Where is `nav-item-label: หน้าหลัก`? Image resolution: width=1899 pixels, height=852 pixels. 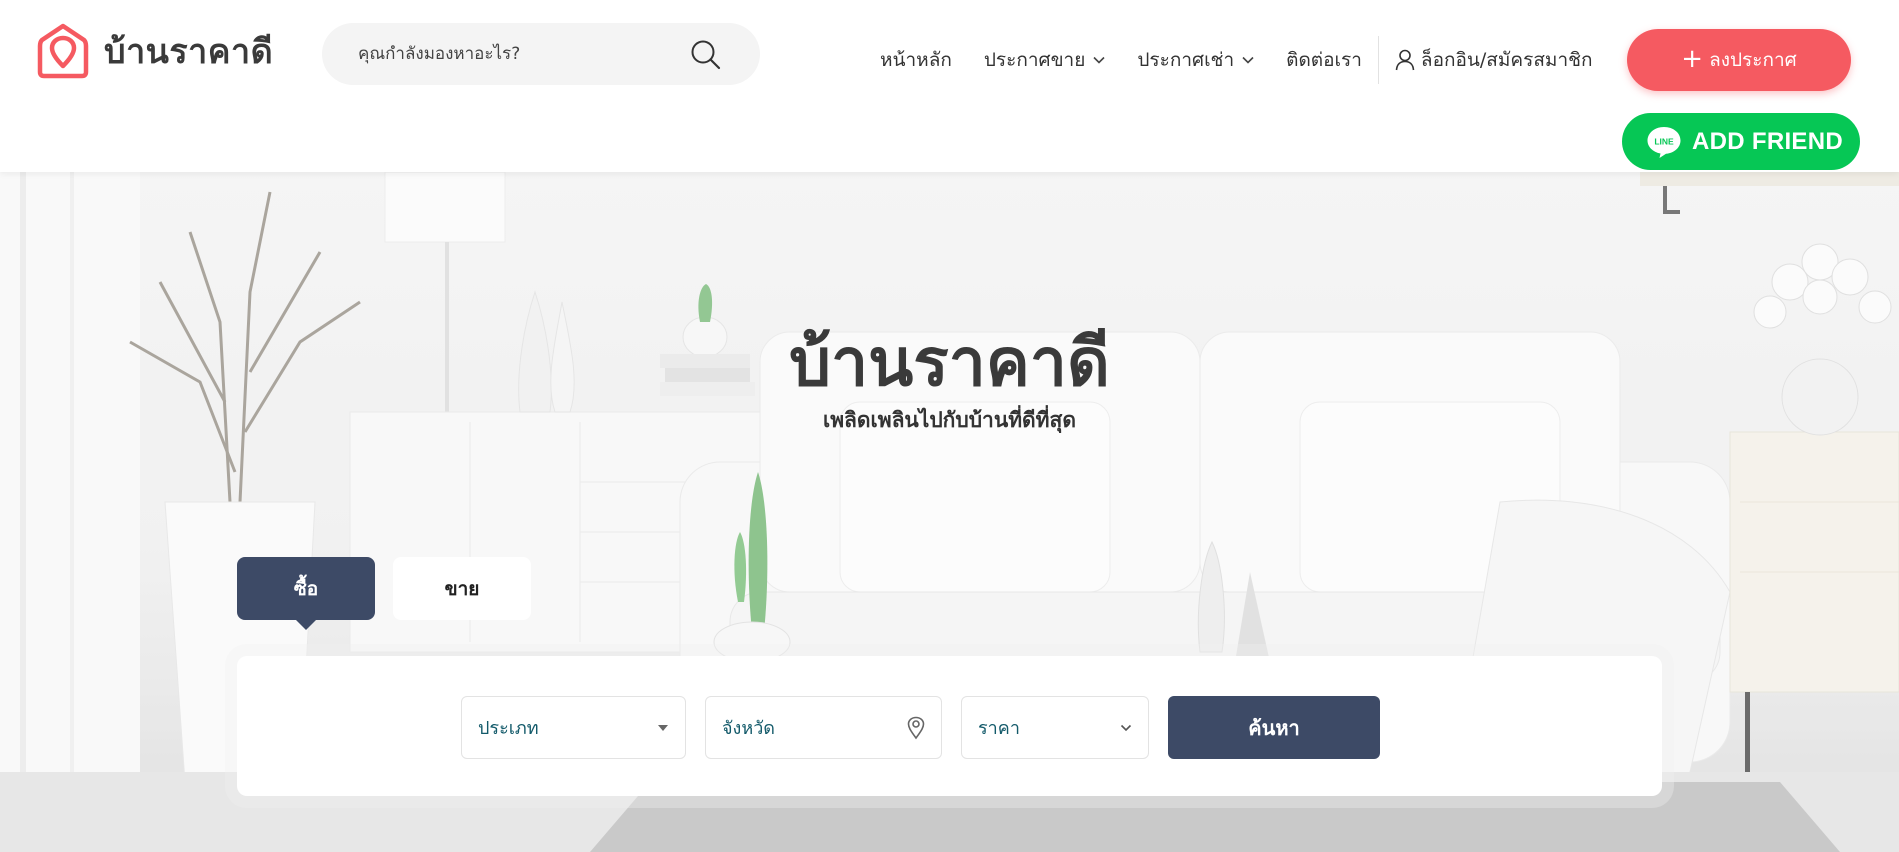 nav-item-label: หน้าหลัก is located at coordinates (916, 60).